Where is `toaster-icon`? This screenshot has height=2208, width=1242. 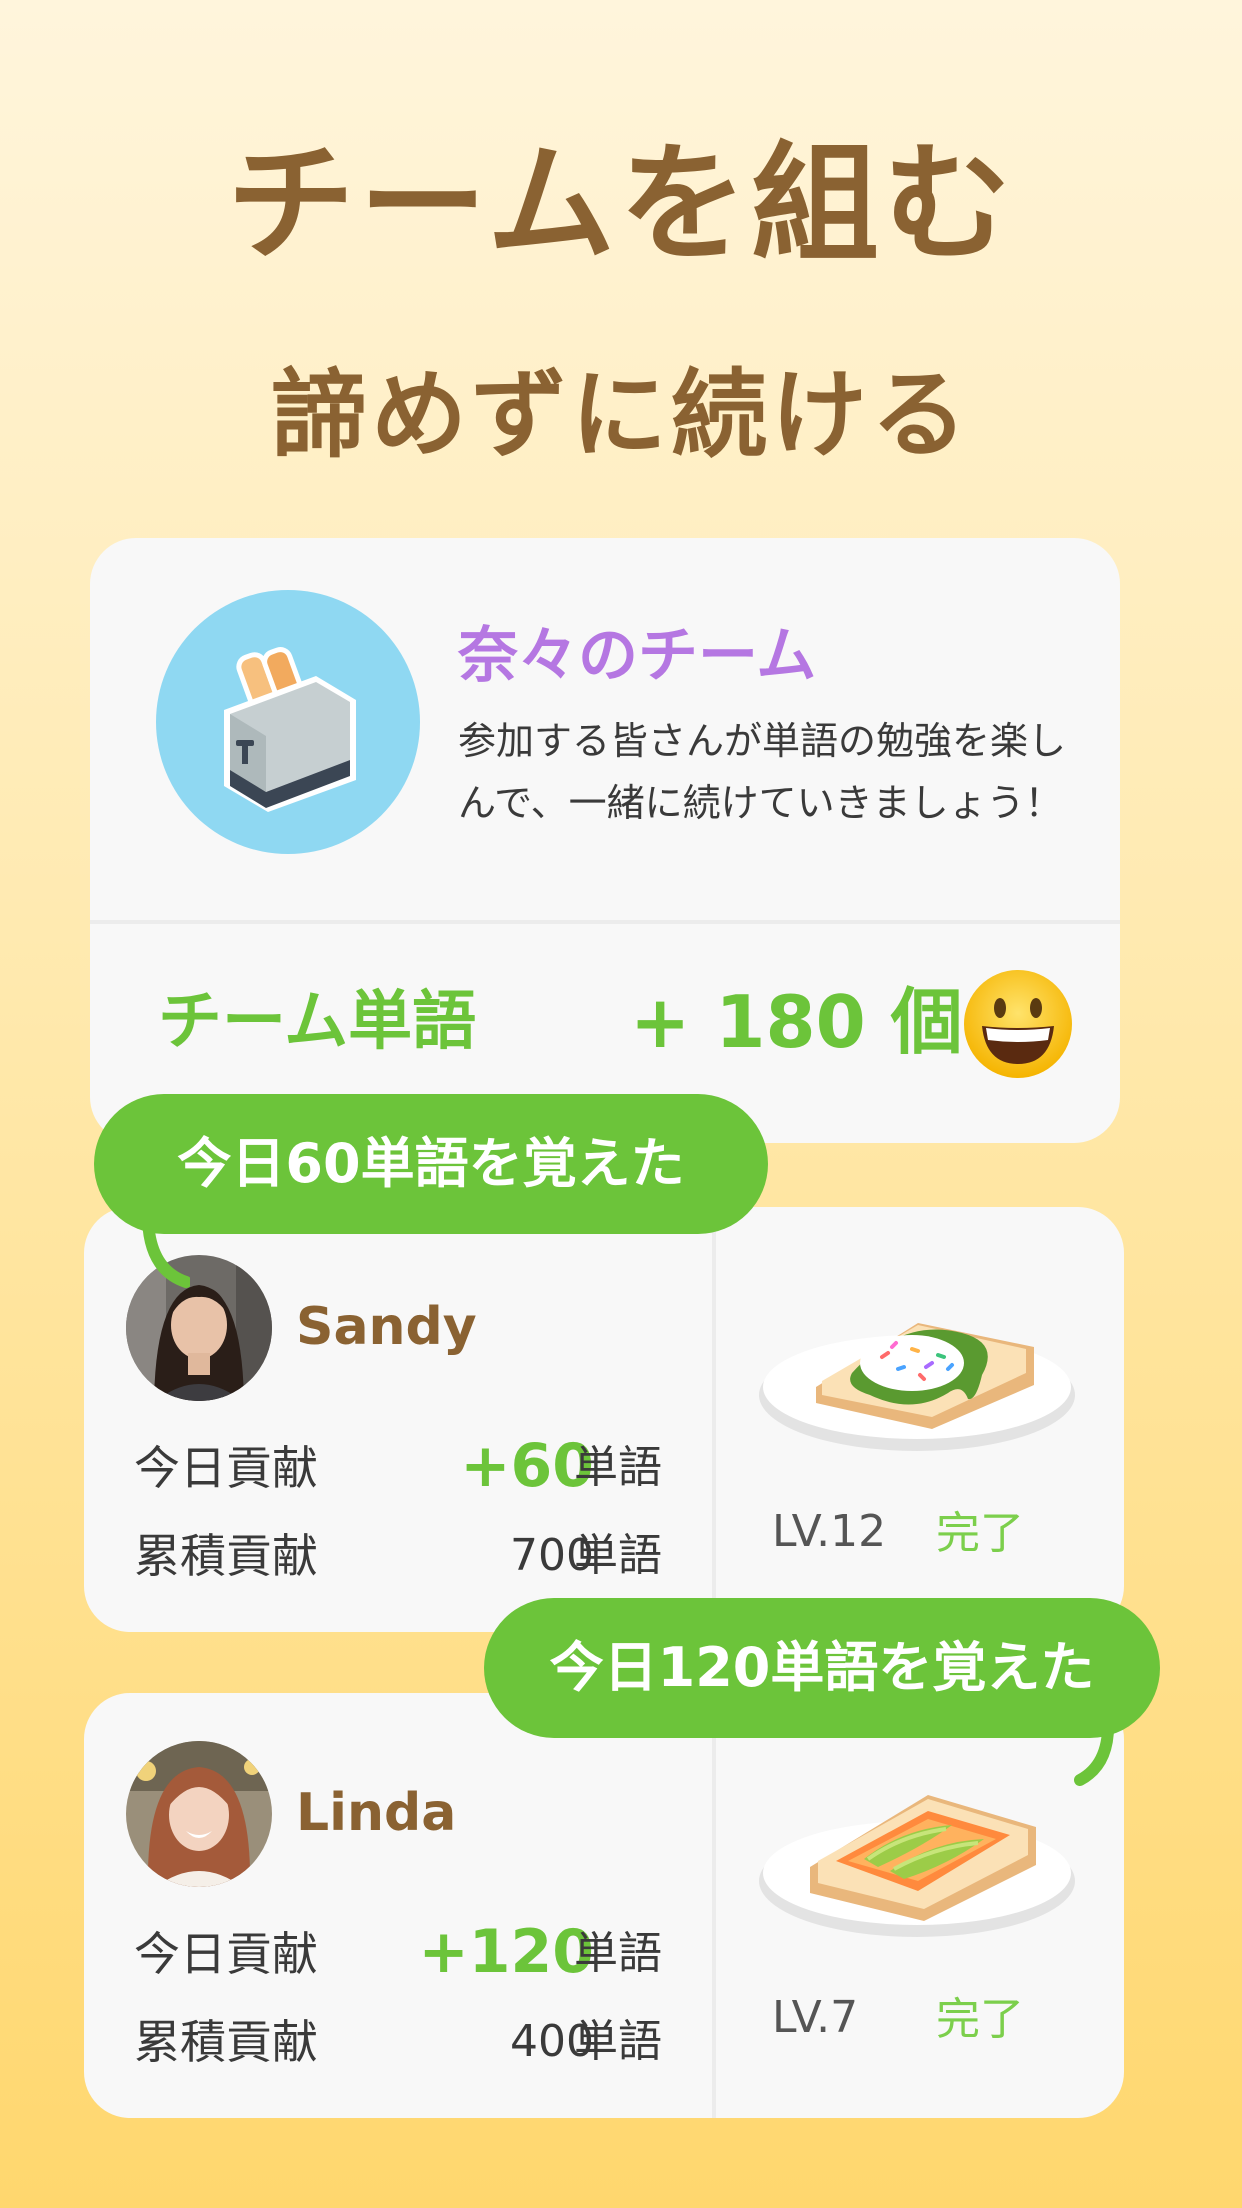
toaster-icon is located at coordinates (290, 729).